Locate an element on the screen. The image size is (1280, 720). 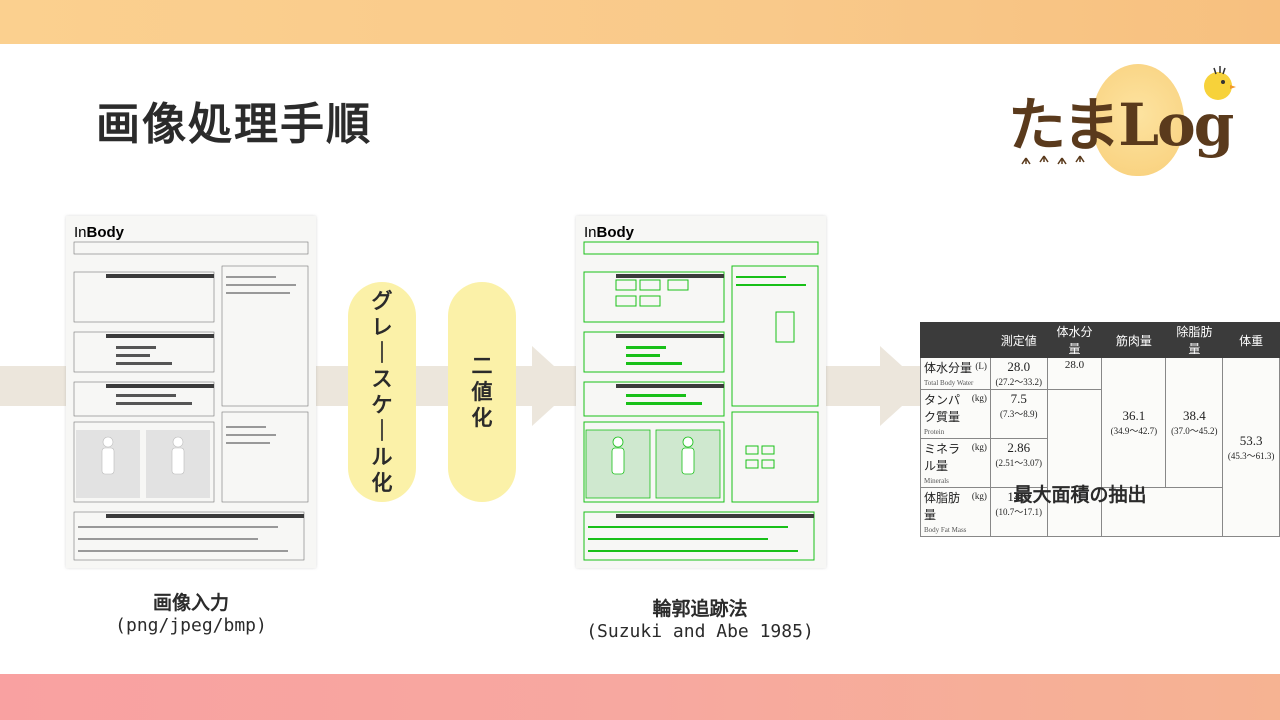
table-header-blank is located at coordinates (955, 340).